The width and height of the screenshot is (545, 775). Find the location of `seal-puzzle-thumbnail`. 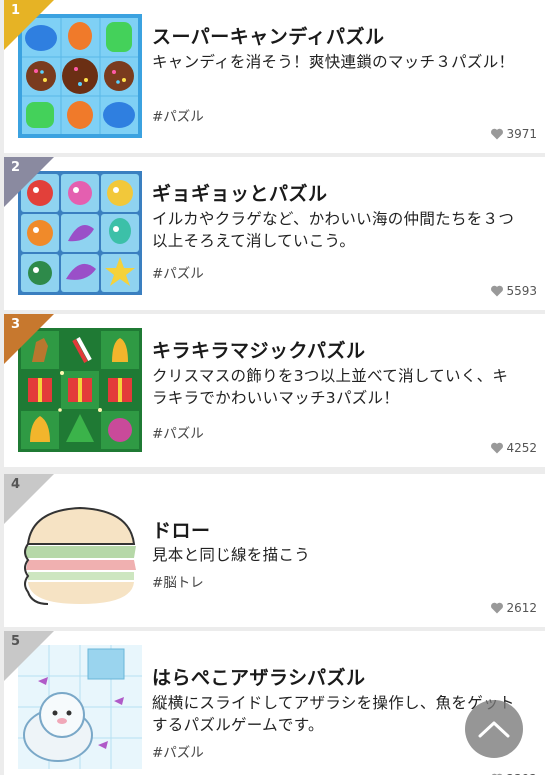

seal-puzzle-thumbnail is located at coordinates (80, 707).